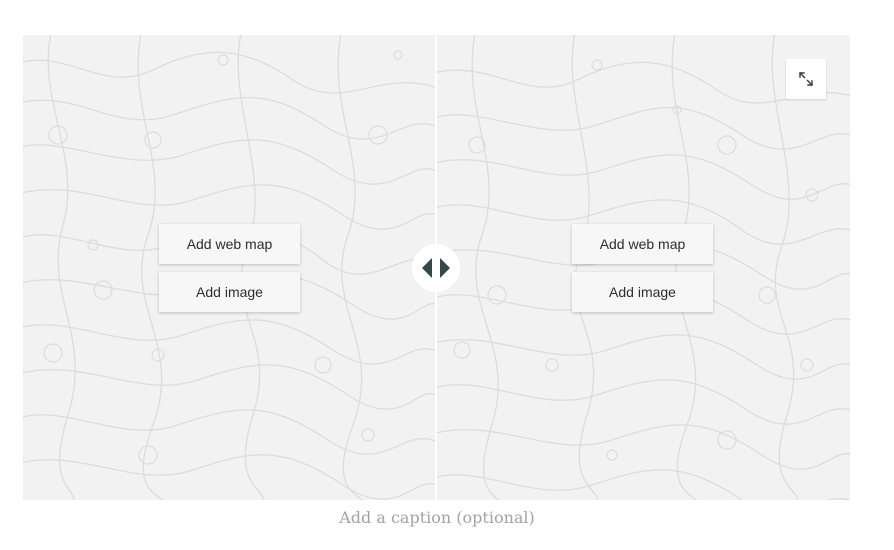  Describe the element at coordinates (642, 244) in the screenshot. I see `right-add-web-map-button: Add web map` at that location.